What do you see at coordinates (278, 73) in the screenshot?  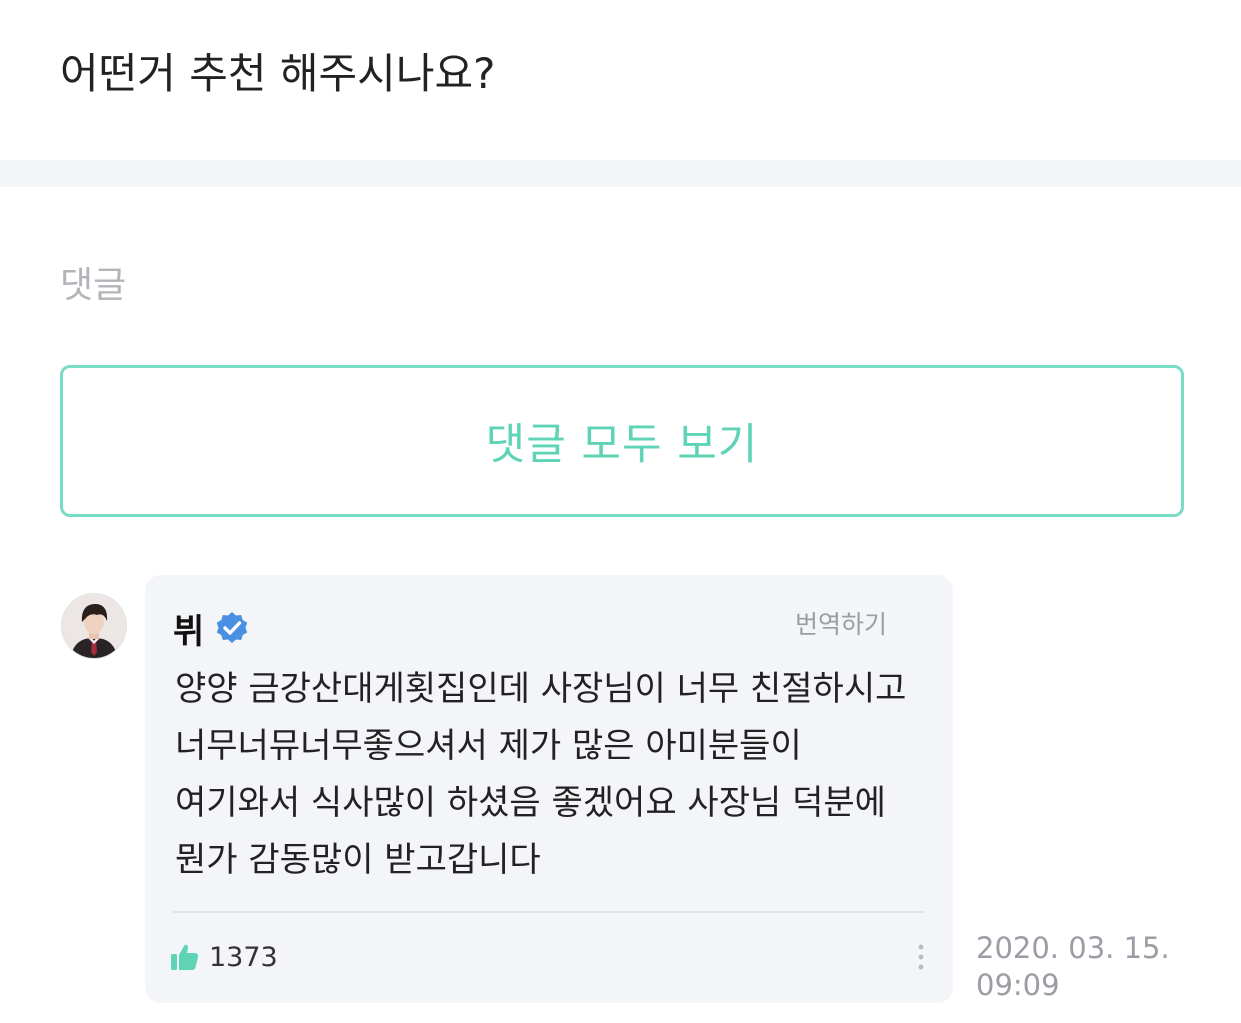 I see `post-title: 어떤거 추천 해주시나요?` at bounding box center [278, 73].